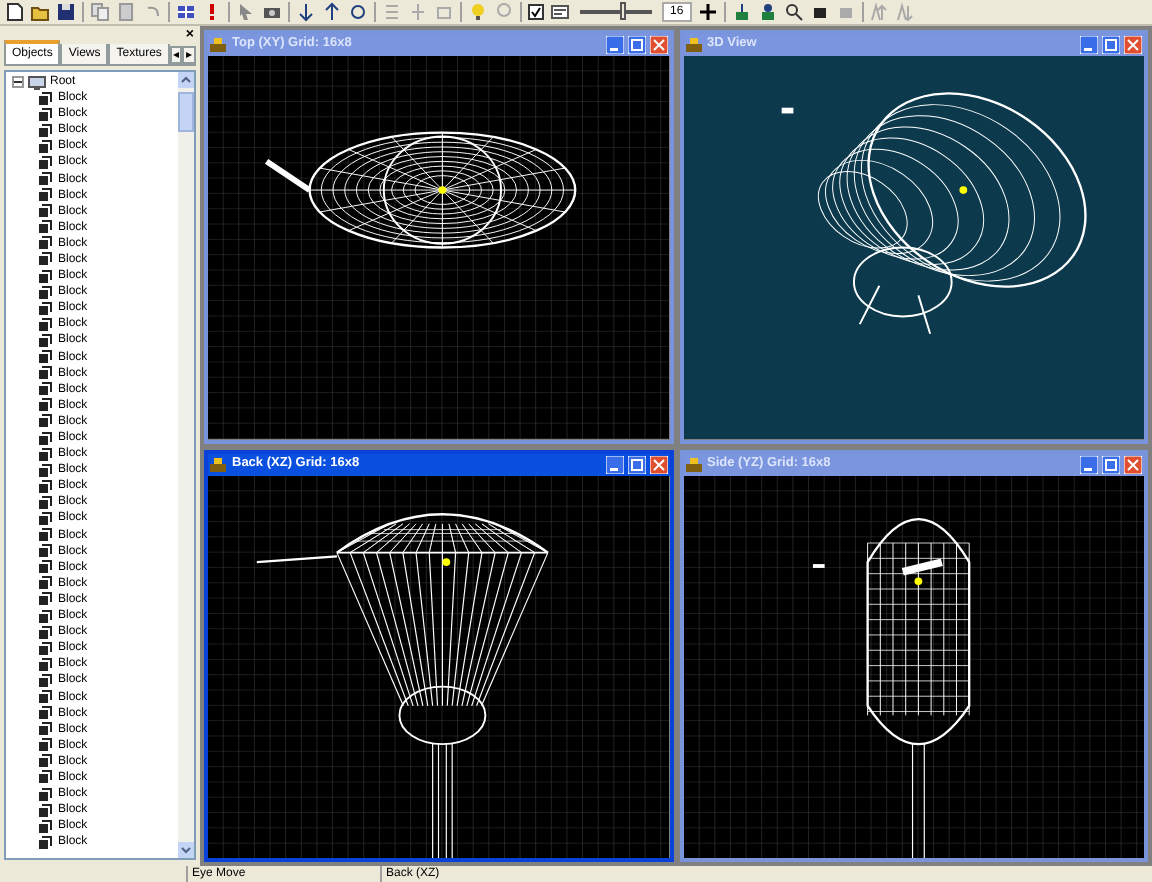  Describe the element at coordinates (793, 12) in the screenshot. I see `zoom-icon` at that location.